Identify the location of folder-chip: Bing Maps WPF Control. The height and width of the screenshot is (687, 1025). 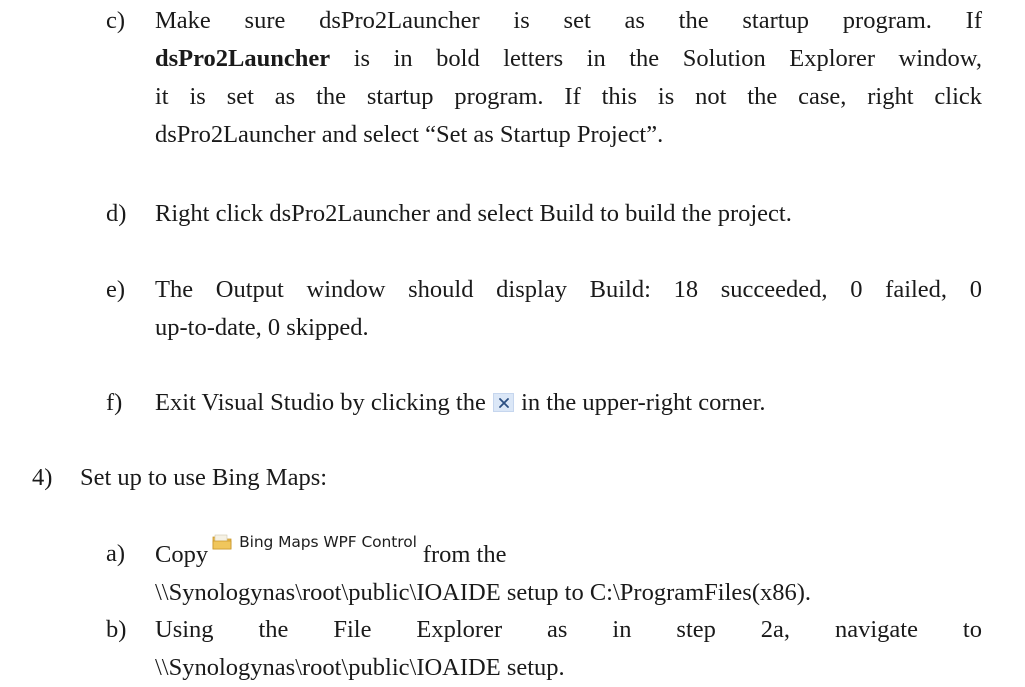
(314, 553).